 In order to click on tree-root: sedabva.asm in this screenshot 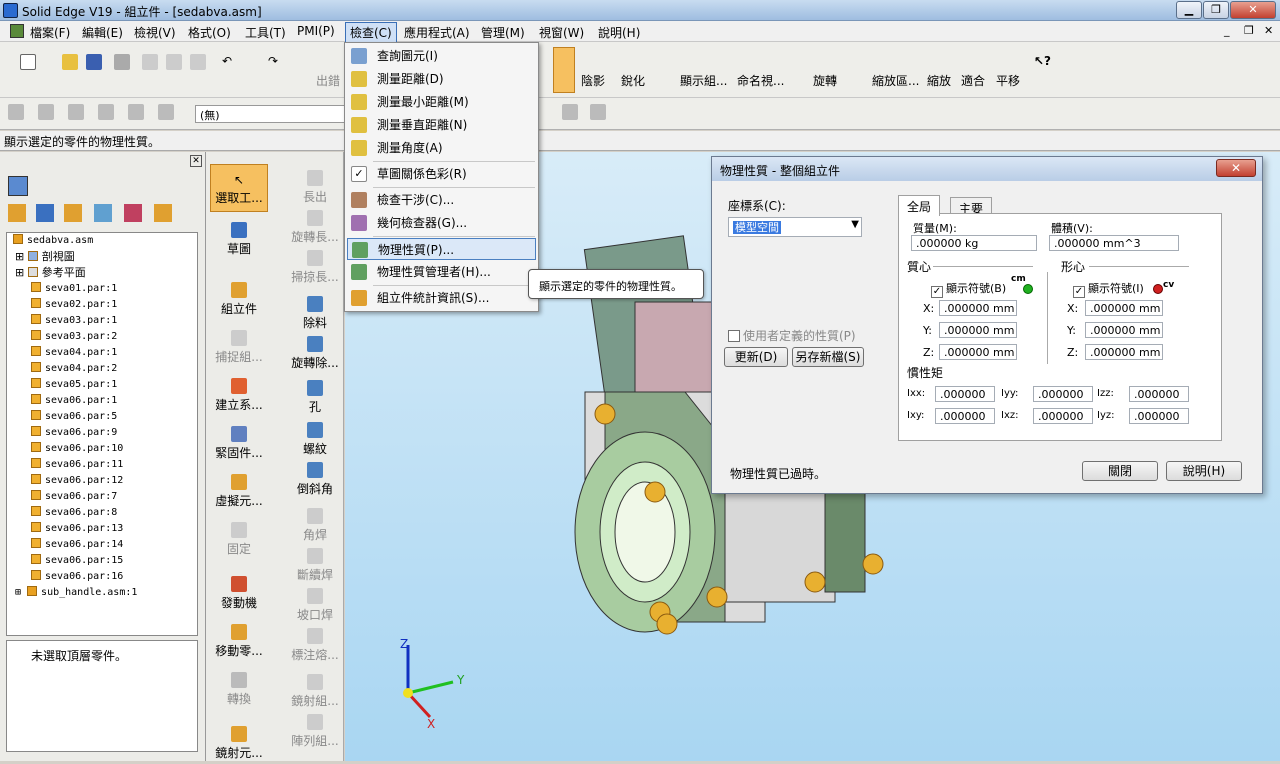, I will do `click(102, 241)`.